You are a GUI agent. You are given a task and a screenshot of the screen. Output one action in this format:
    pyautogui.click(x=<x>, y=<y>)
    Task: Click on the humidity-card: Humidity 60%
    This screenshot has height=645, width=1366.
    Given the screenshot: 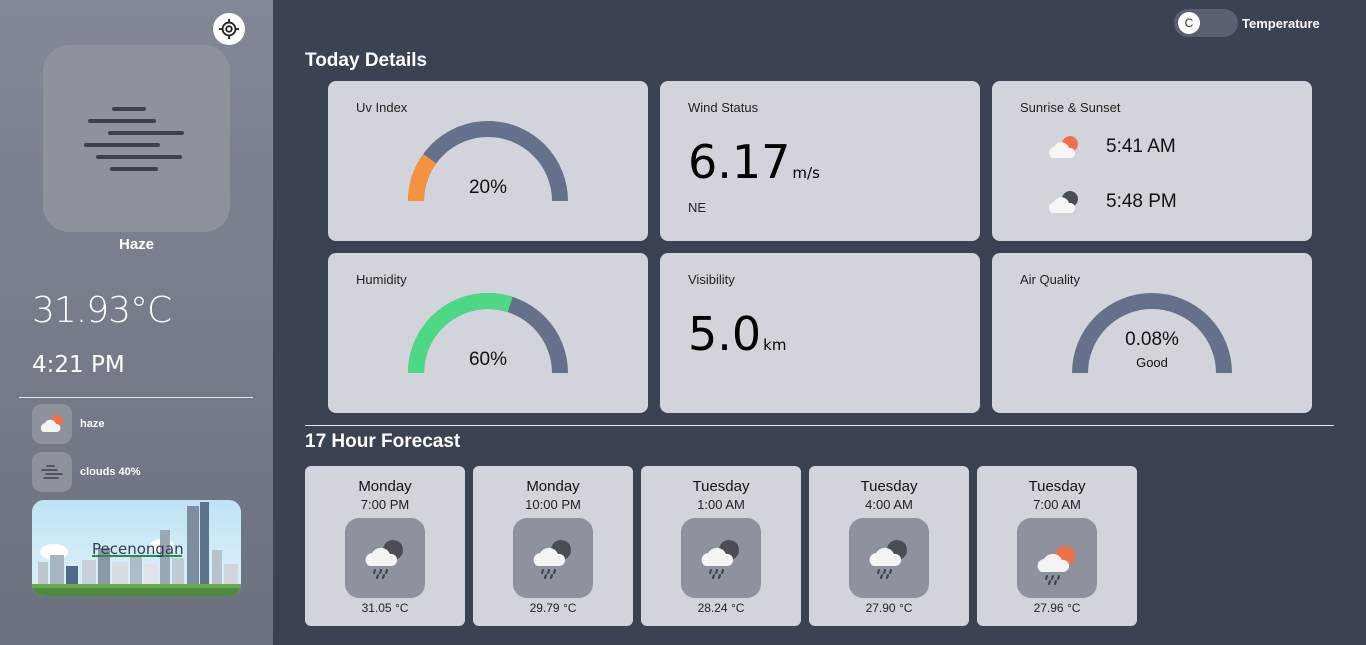 What is the action you would take?
    pyautogui.click(x=488, y=333)
    